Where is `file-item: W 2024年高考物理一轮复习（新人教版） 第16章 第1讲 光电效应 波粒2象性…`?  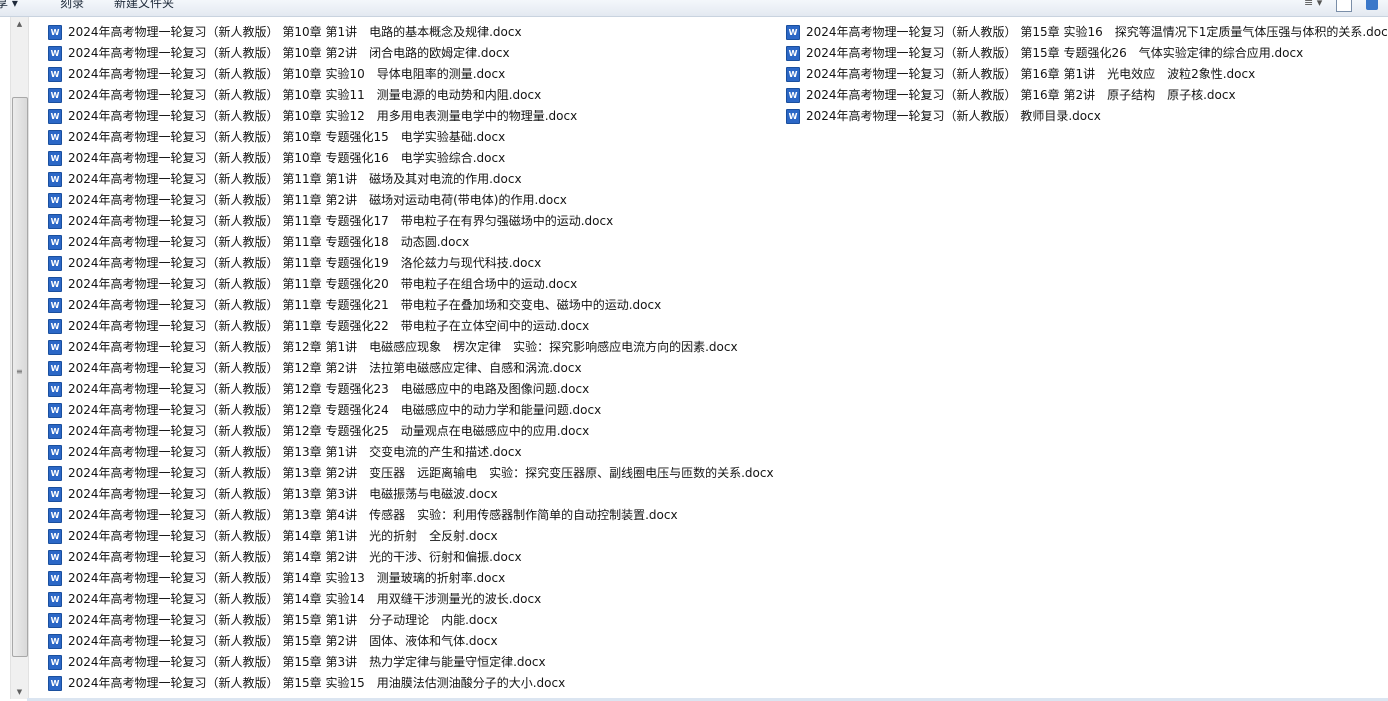
file-item: W 2024年高考物理一轮复习（新人教版） 第16章 第1讲 光电效应 波粒2象性… is located at coordinates (1020, 74).